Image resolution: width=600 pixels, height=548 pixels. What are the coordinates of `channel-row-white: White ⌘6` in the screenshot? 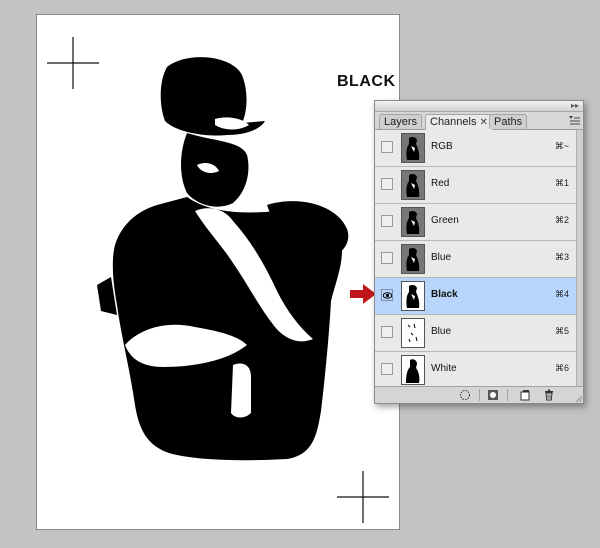 It's located at (479, 370).